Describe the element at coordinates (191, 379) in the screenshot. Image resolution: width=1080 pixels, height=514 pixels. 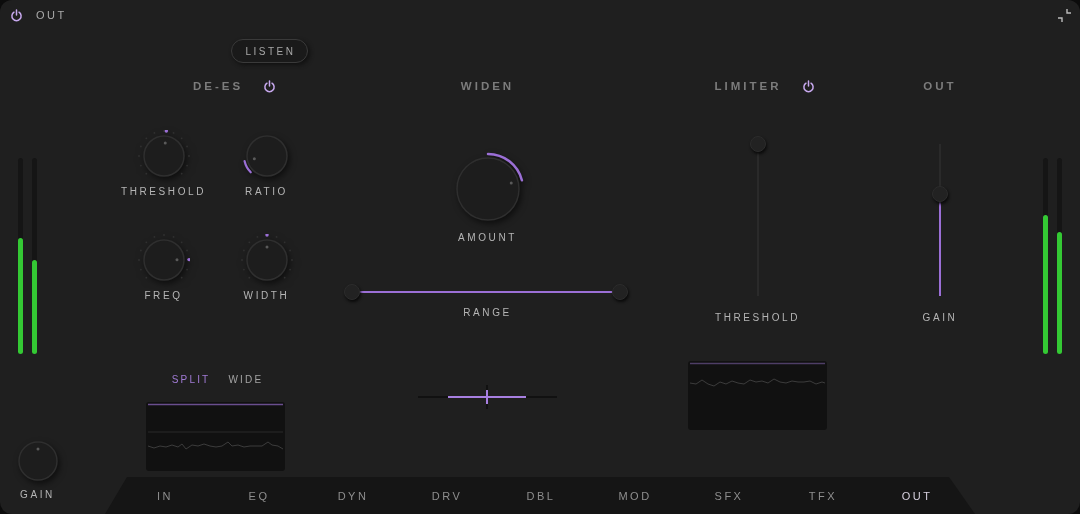
I see `view-tab: SPLIT` at that location.